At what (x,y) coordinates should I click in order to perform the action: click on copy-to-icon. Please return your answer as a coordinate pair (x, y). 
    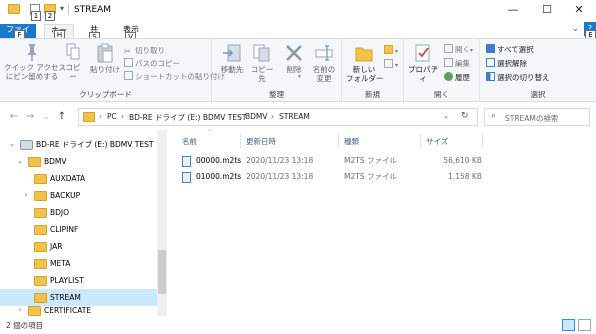
    Looking at the image, I should click on (262, 53).